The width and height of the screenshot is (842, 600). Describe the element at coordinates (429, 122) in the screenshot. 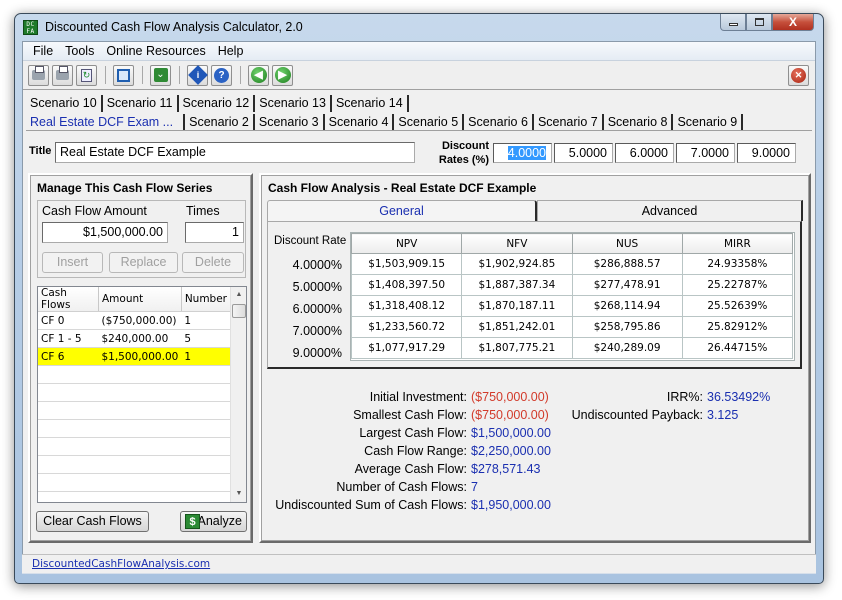

I see `tab-scenario-5: Scenario 5` at that location.